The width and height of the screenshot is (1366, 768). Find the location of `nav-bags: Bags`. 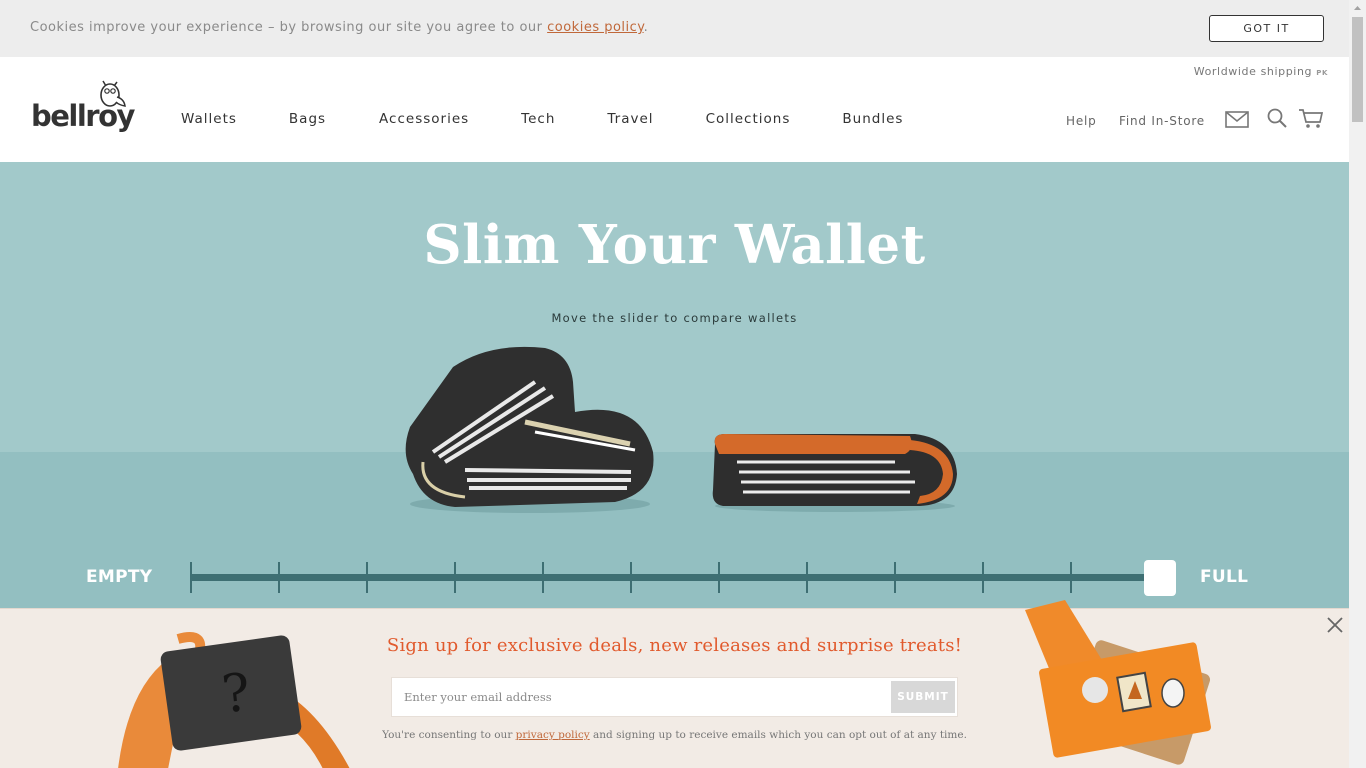

nav-bags: Bags is located at coordinates (307, 119).